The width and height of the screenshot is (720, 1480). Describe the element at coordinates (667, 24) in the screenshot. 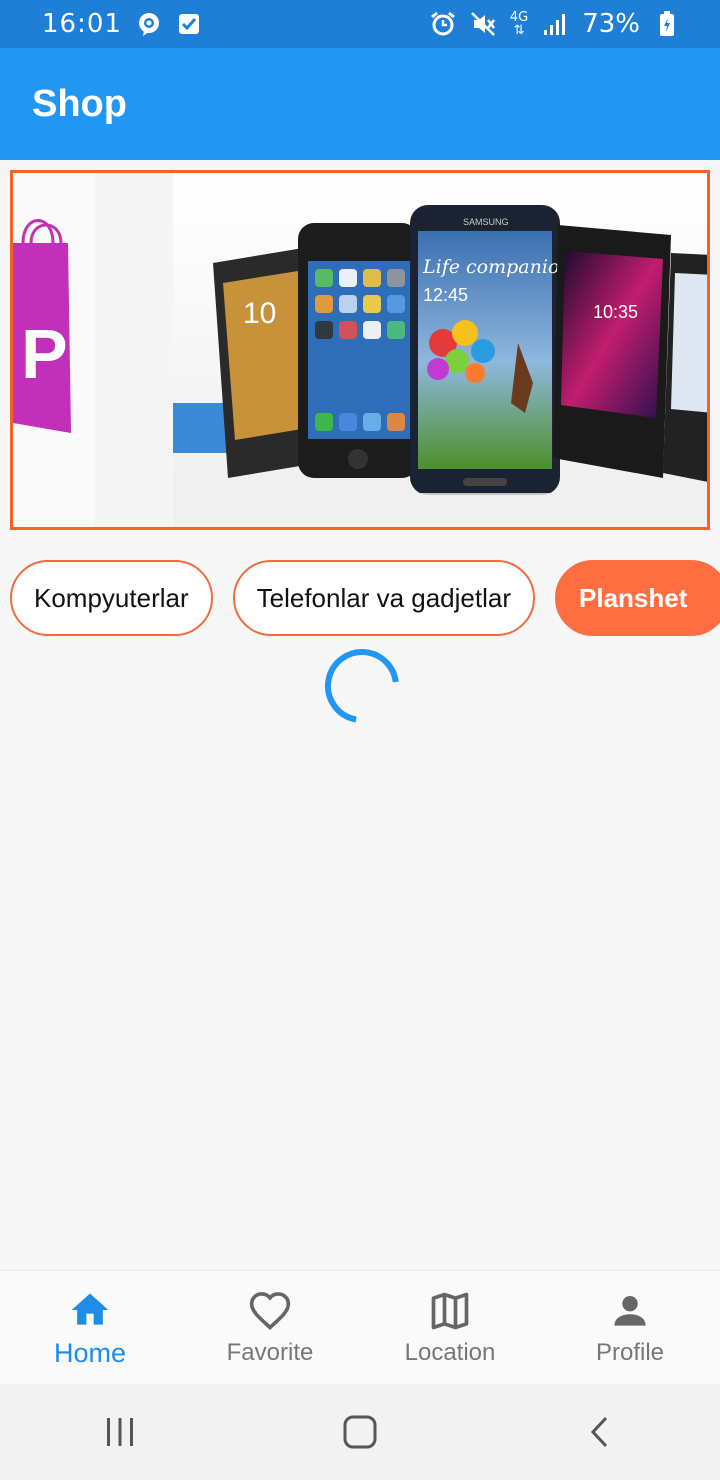

I see `battery-charging-icon` at that location.